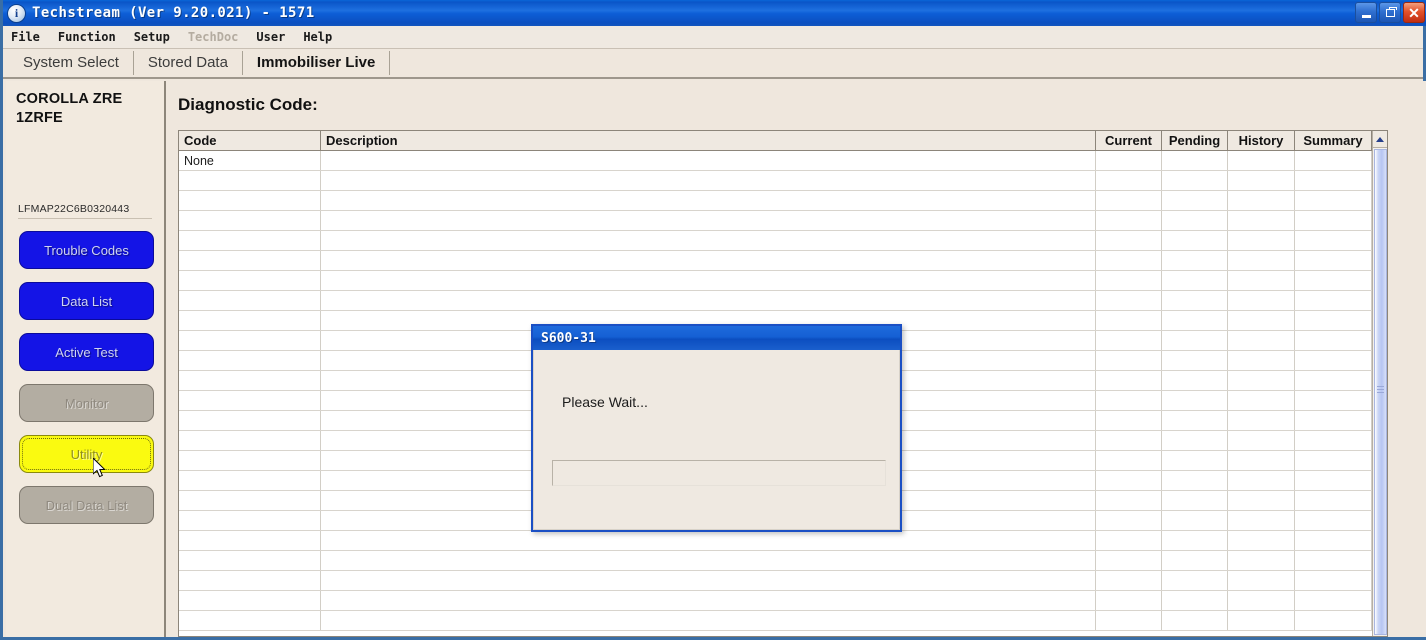  What do you see at coordinates (250, 140) in the screenshot?
I see `column-header-code: Code` at bounding box center [250, 140].